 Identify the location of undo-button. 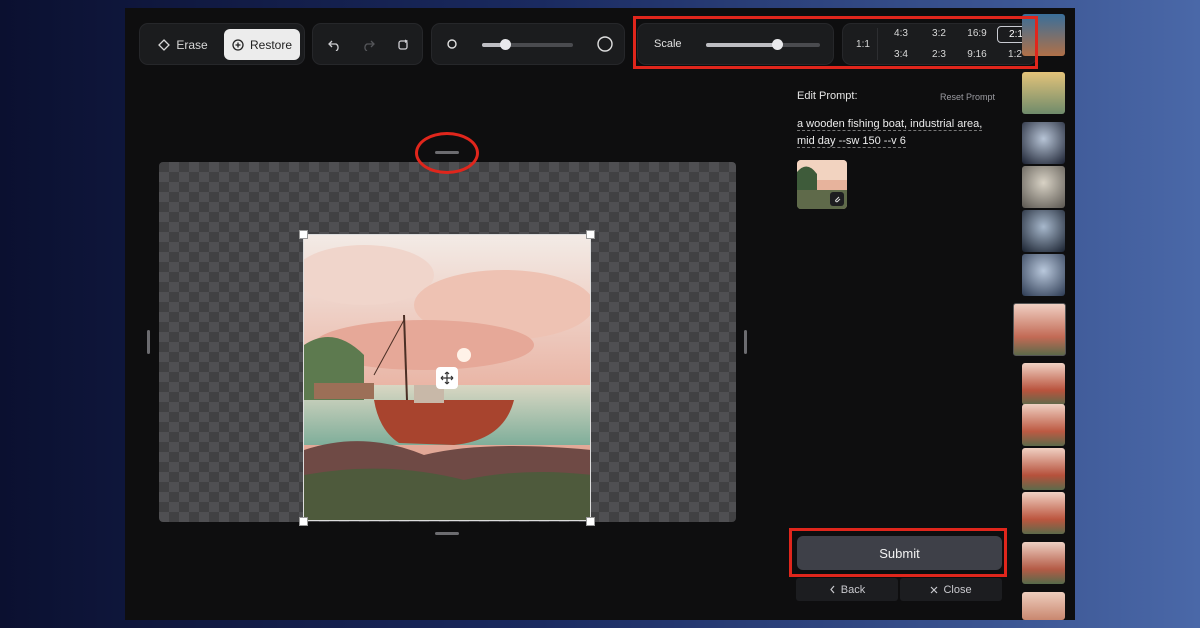
(334, 44).